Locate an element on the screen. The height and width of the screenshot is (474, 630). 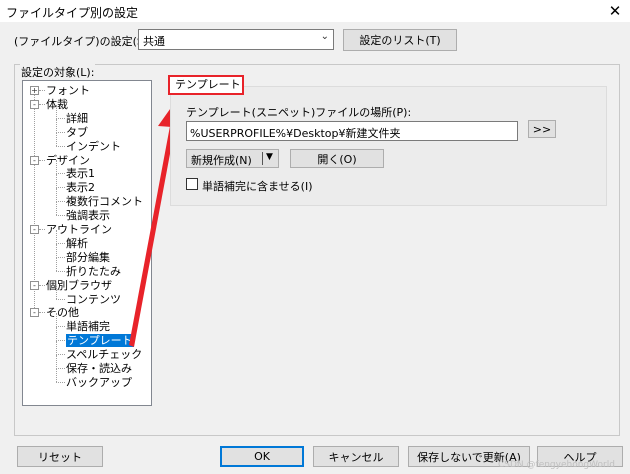
tree-item: インデント is located at coordinates (93, 146).